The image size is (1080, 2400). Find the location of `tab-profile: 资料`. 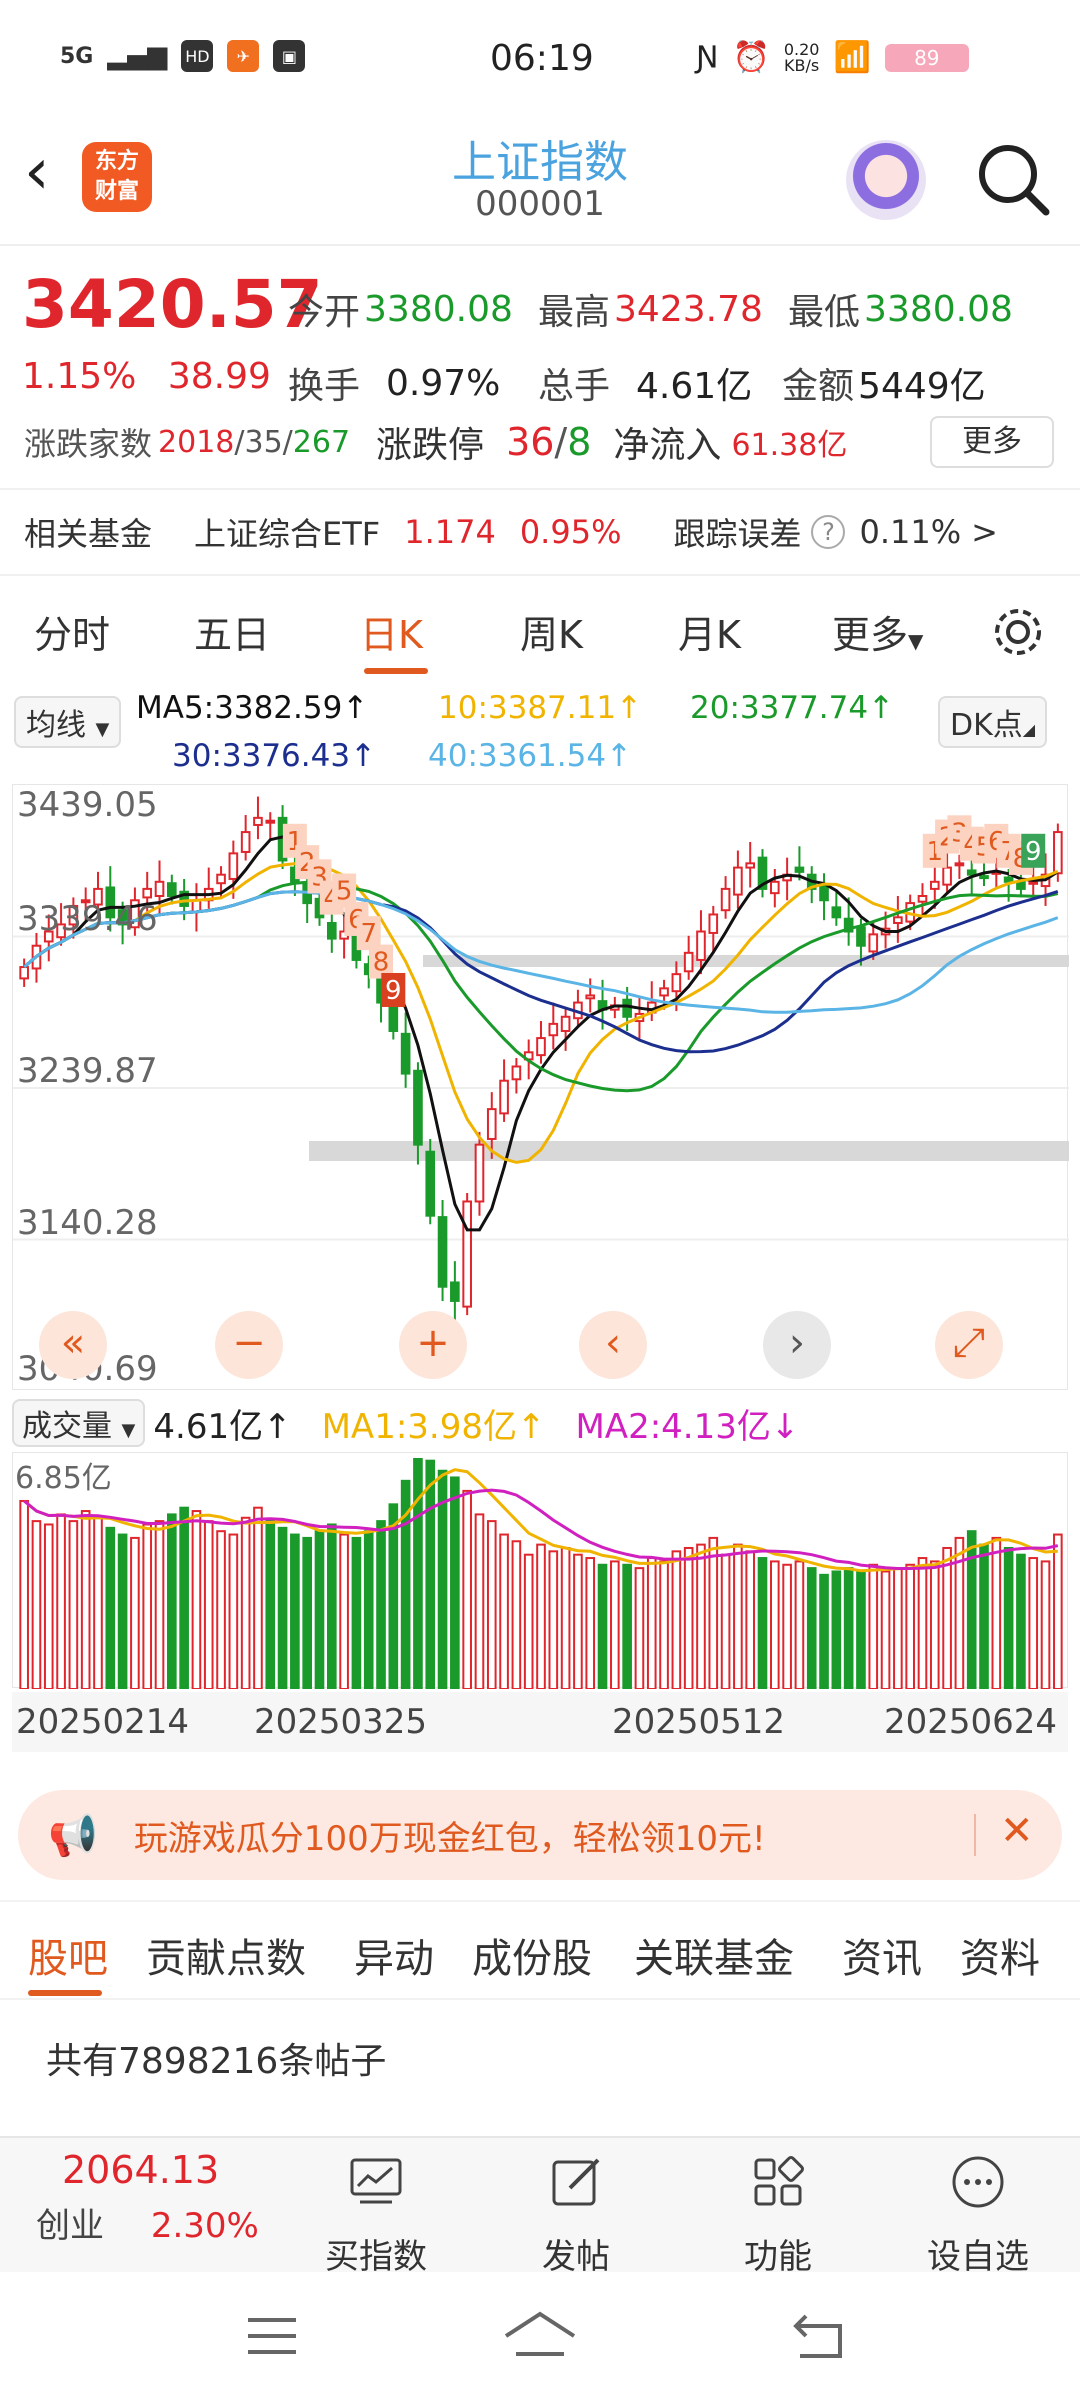

tab-profile: 资料 is located at coordinates (1000, 1955).